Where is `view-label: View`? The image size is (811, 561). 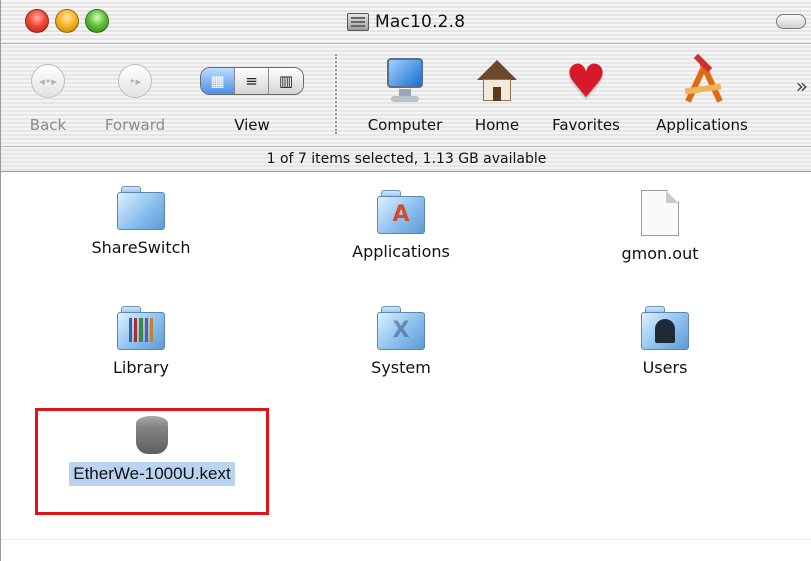
view-label: View is located at coordinates (252, 125).